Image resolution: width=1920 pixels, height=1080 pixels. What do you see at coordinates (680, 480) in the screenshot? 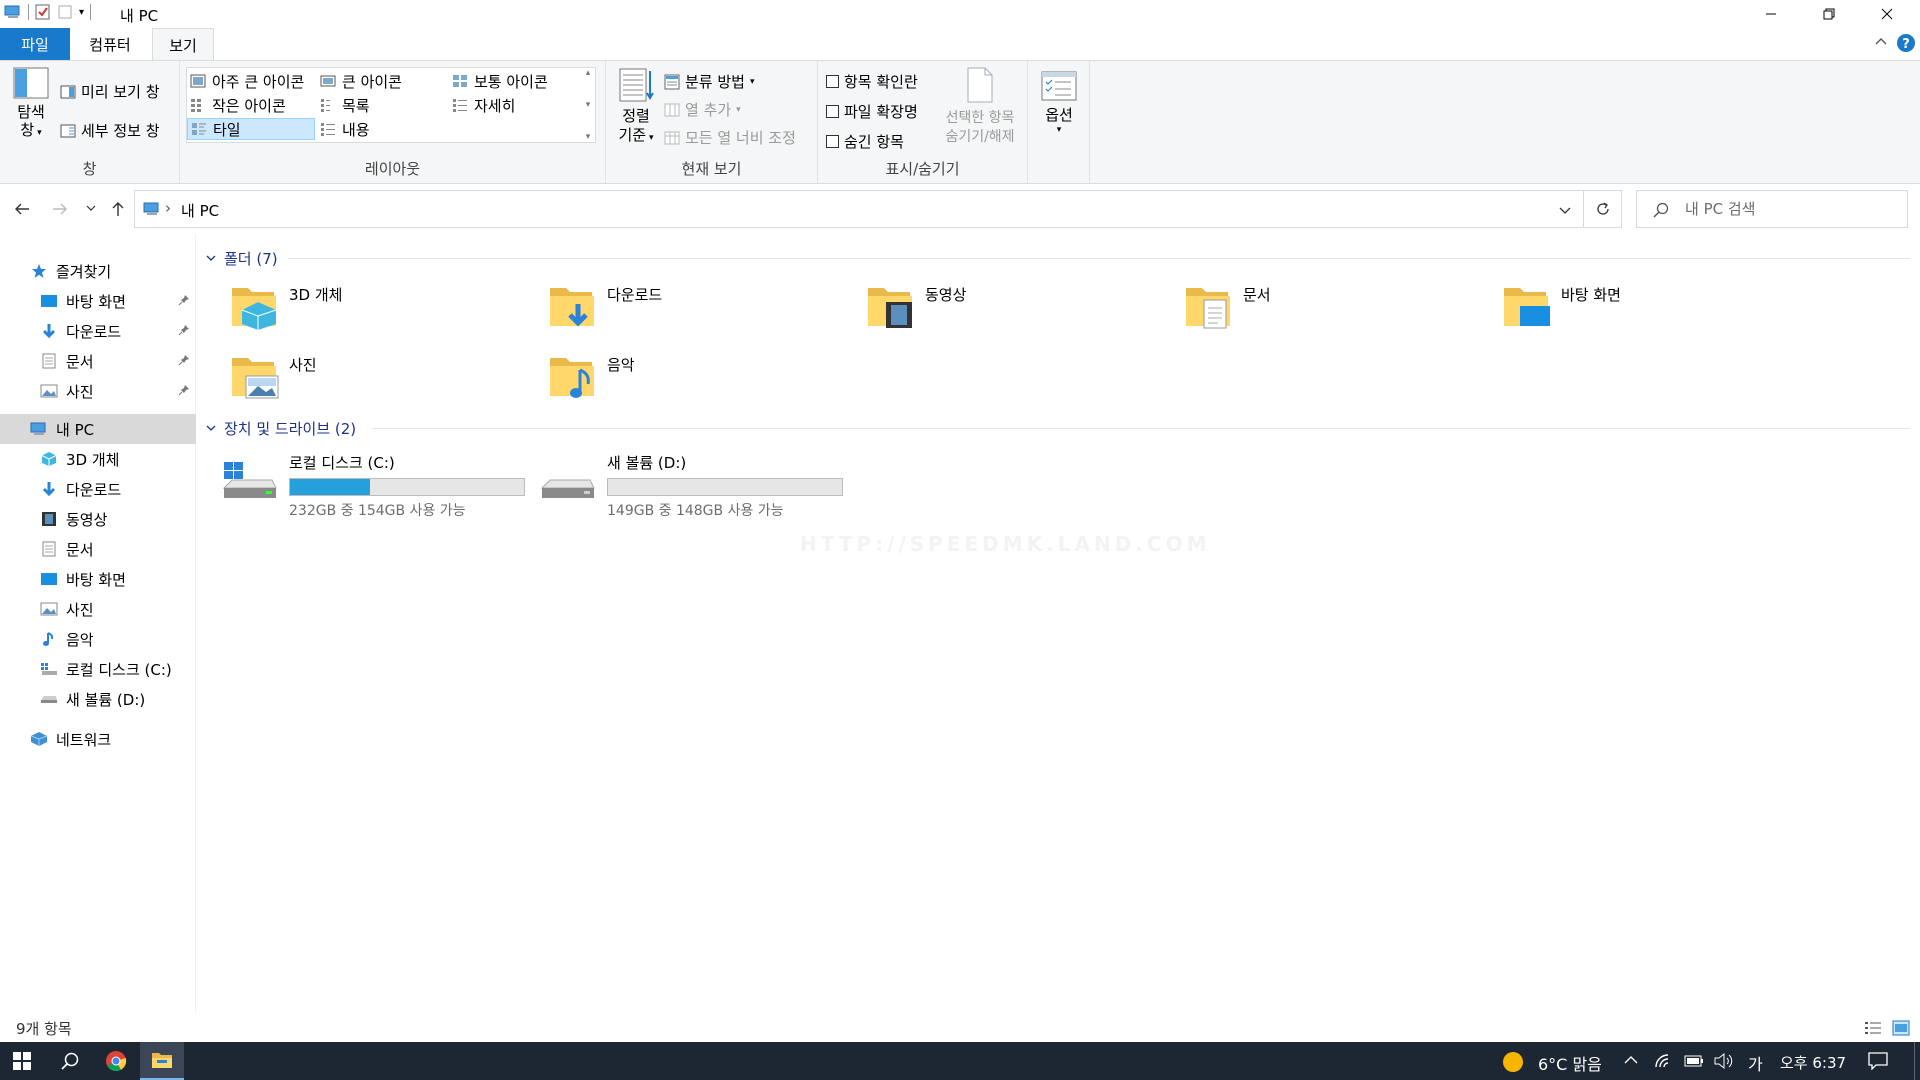
I see `drive-tile-d: 새 볼륨 (D:) 149GB 중 148GB 사용 가능` at bounding box center [680, 480].